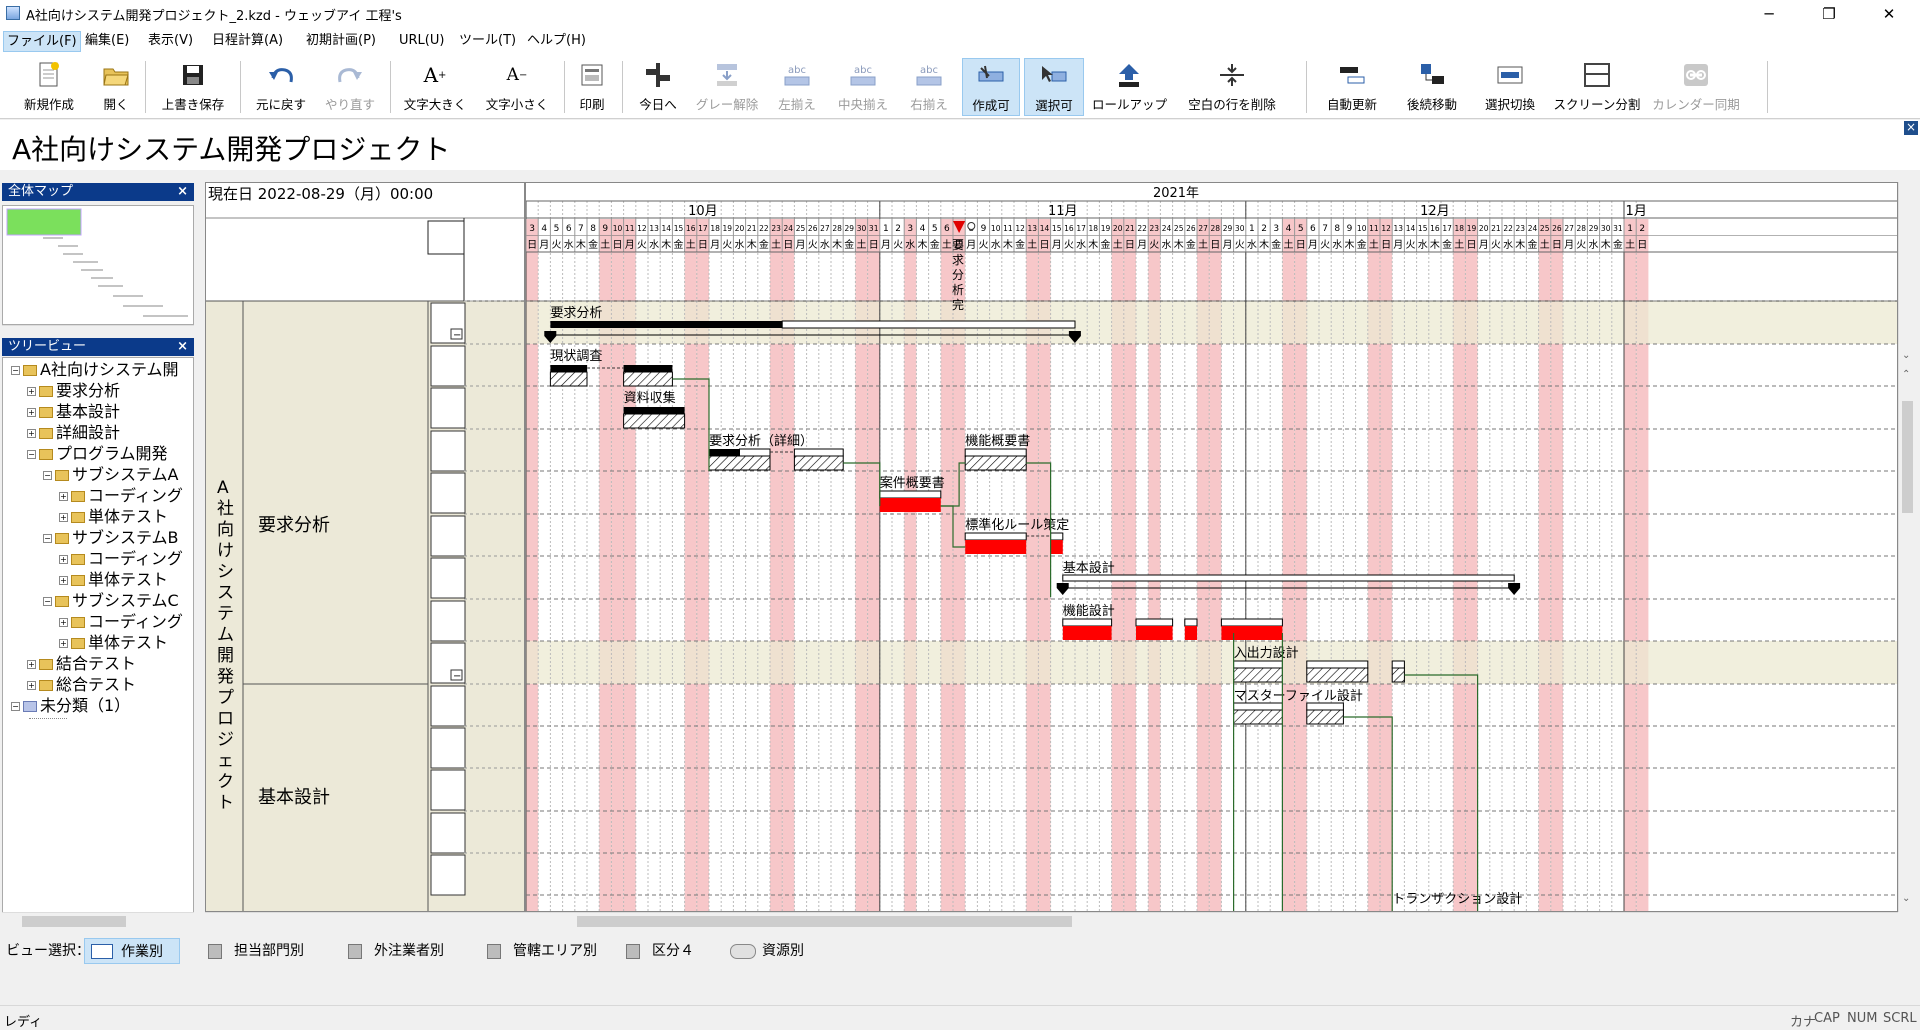 This screenshot has width=1920, height=1030. What do you see at coordinates (365, 920) in the screenshot?
I see `row-header-horizontal-scrollbar` at bounding box center [365, 920].